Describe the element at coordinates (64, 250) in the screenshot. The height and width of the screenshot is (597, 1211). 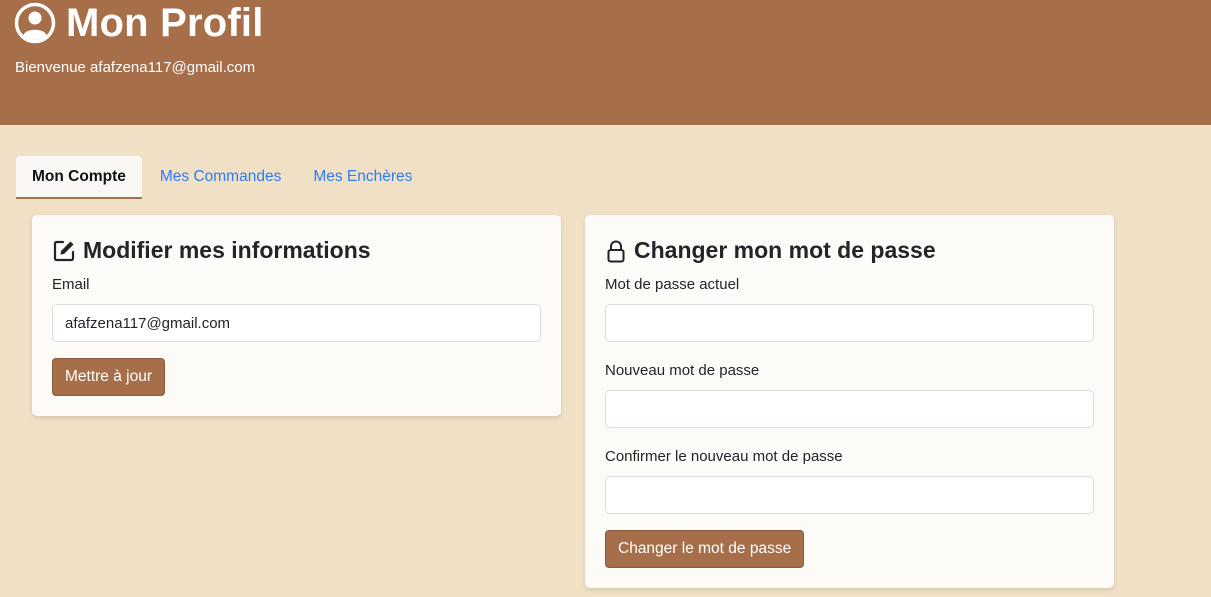
I see `edit-icon` at that location.